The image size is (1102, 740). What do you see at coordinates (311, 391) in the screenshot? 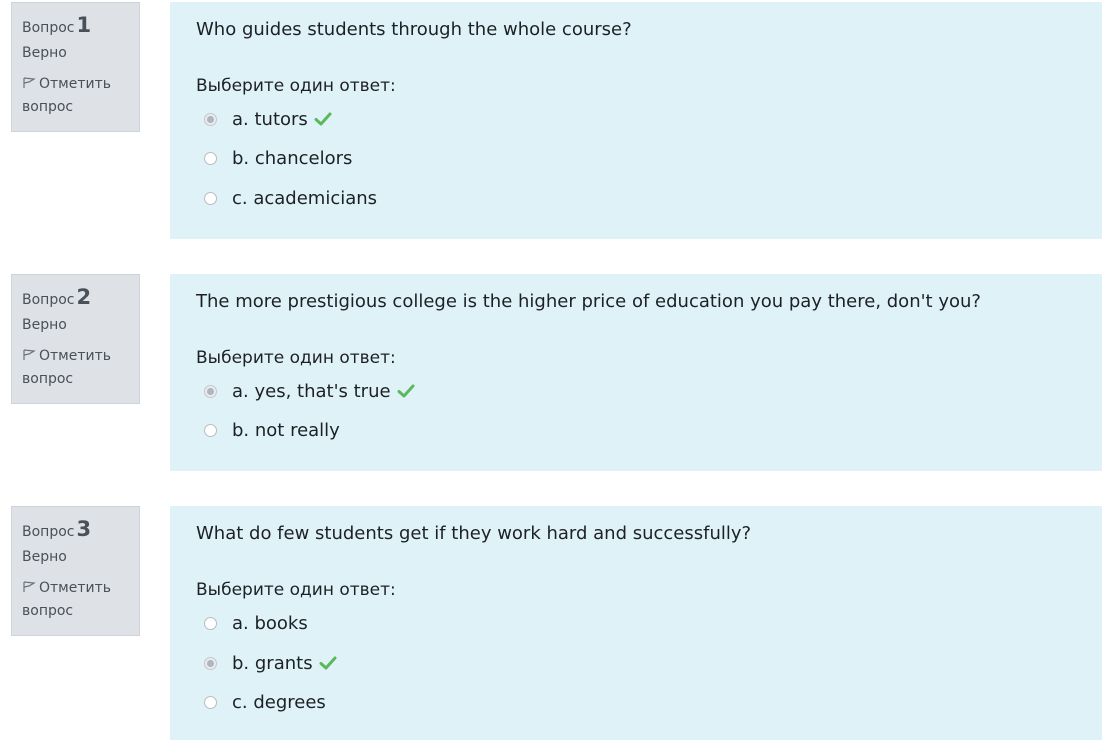
I see `answer-text: a. yes, that's true` at bounding box center [311, 391].